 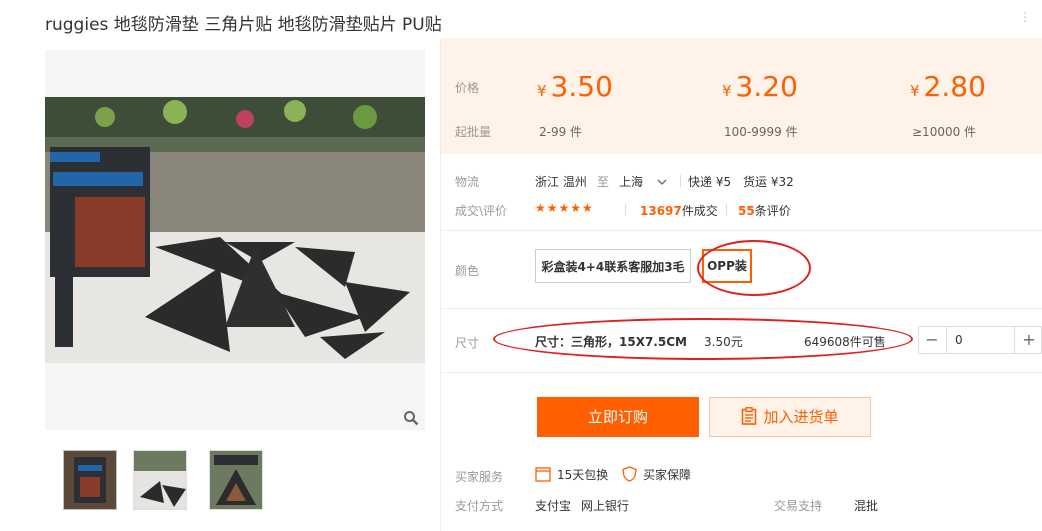 What do you see at coordinates (764, 210) in the screenshot?
I see `review-count: 55条评价` at bounding box center [764, 210].